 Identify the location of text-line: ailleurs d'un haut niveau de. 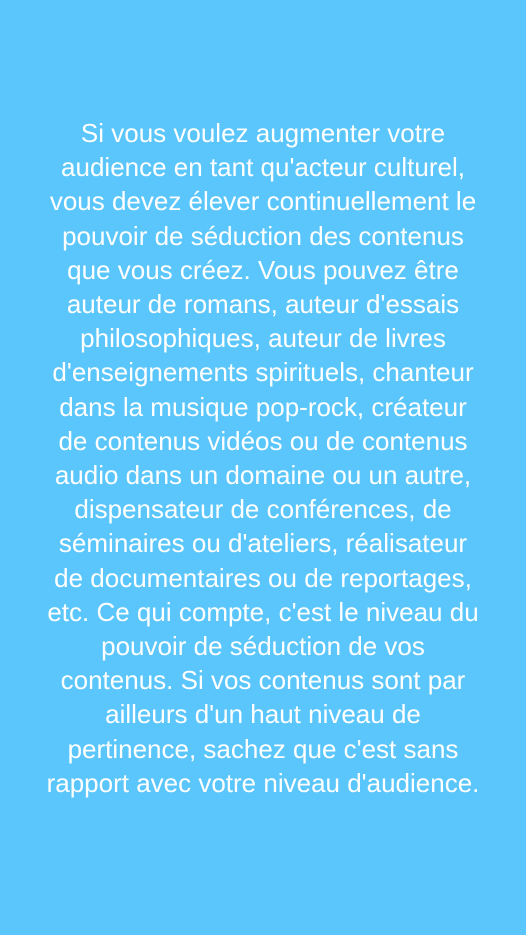
(263, 714).